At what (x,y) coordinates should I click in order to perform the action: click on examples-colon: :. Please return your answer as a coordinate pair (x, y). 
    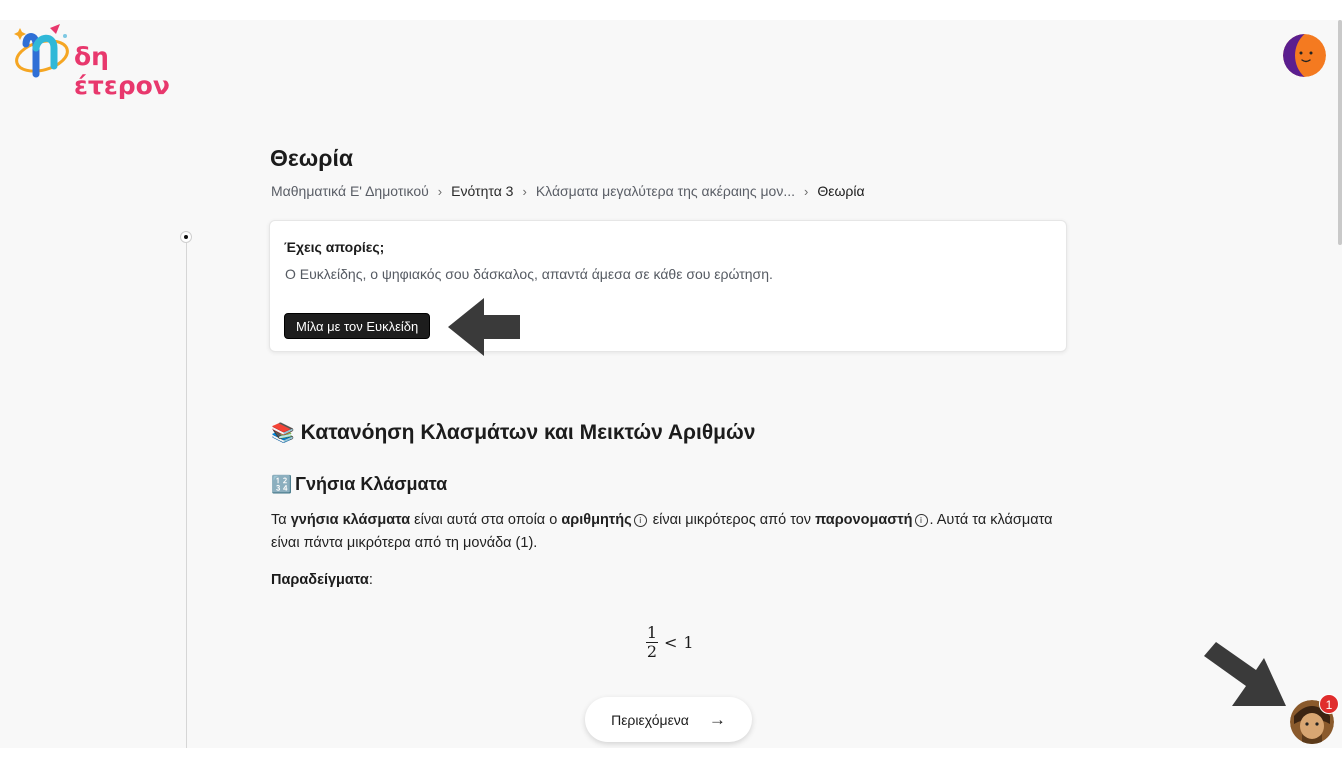
    Looking at the image, I should click on (370, 580).